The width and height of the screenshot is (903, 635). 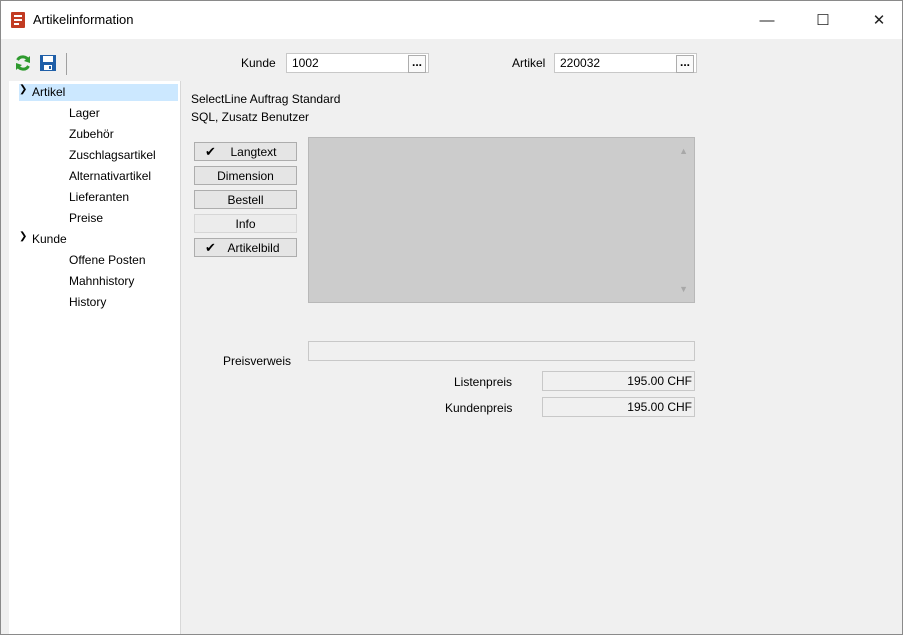 What do you see at coordinates (253, 247) in the screenshot?
I see `artikelbild-button-label: Artikelbild` at bounding box center [253, 247].